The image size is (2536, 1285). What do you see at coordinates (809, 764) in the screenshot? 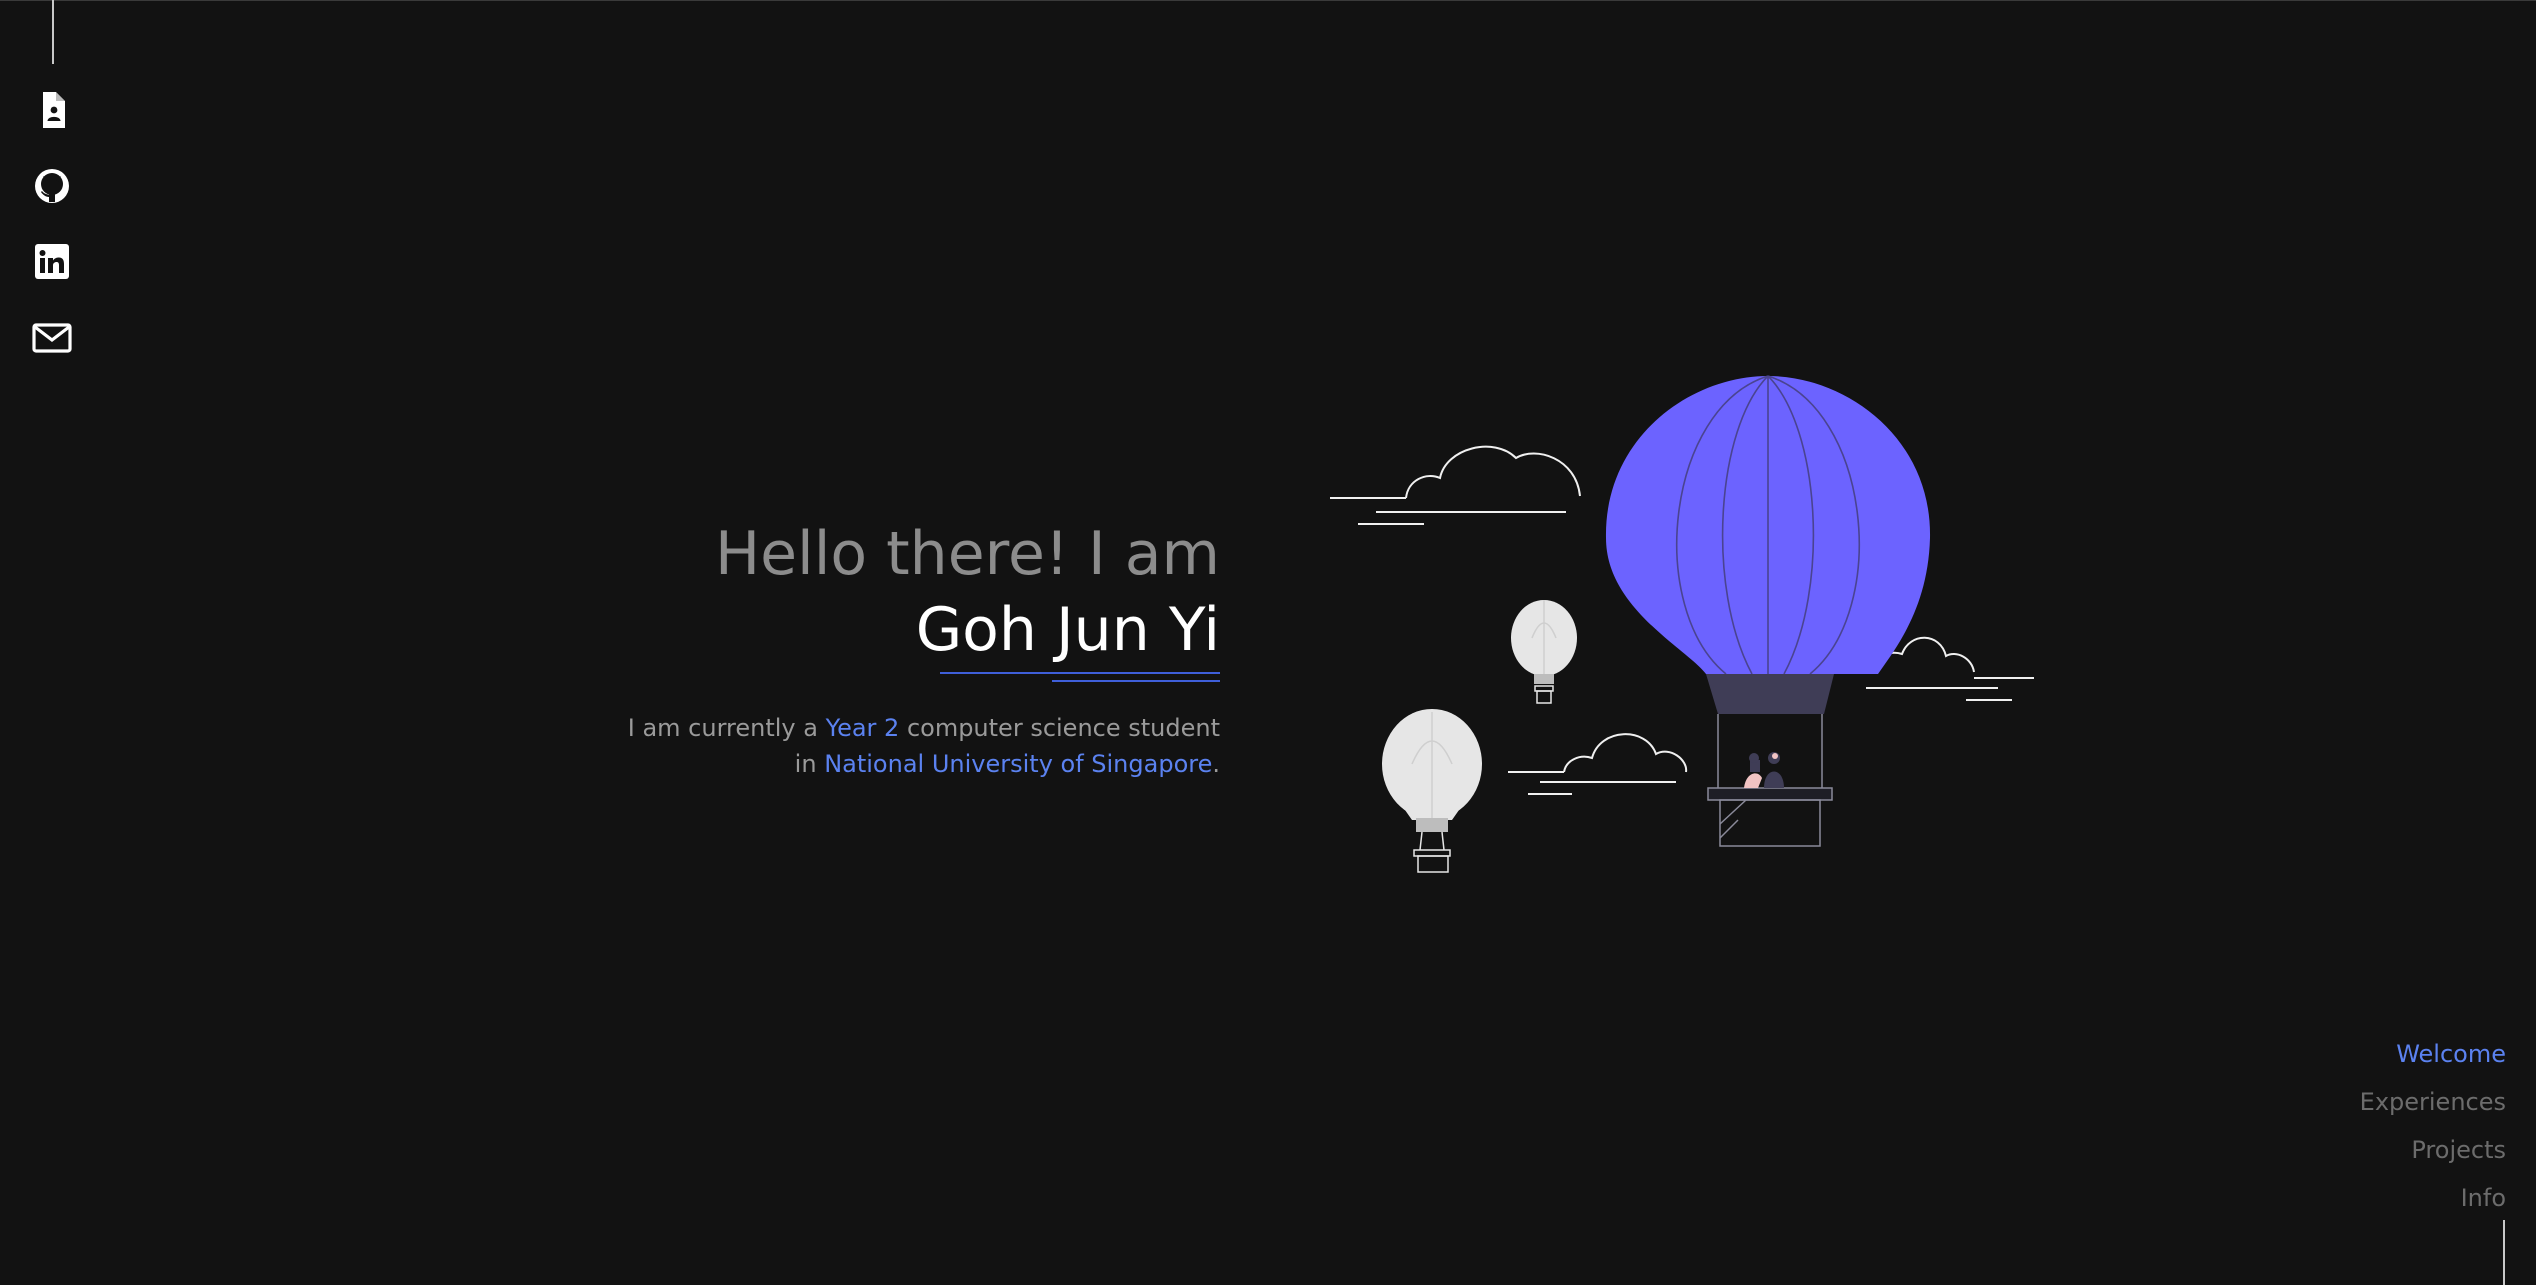
I see `intro-in: in` at bounding box center [809, 764].